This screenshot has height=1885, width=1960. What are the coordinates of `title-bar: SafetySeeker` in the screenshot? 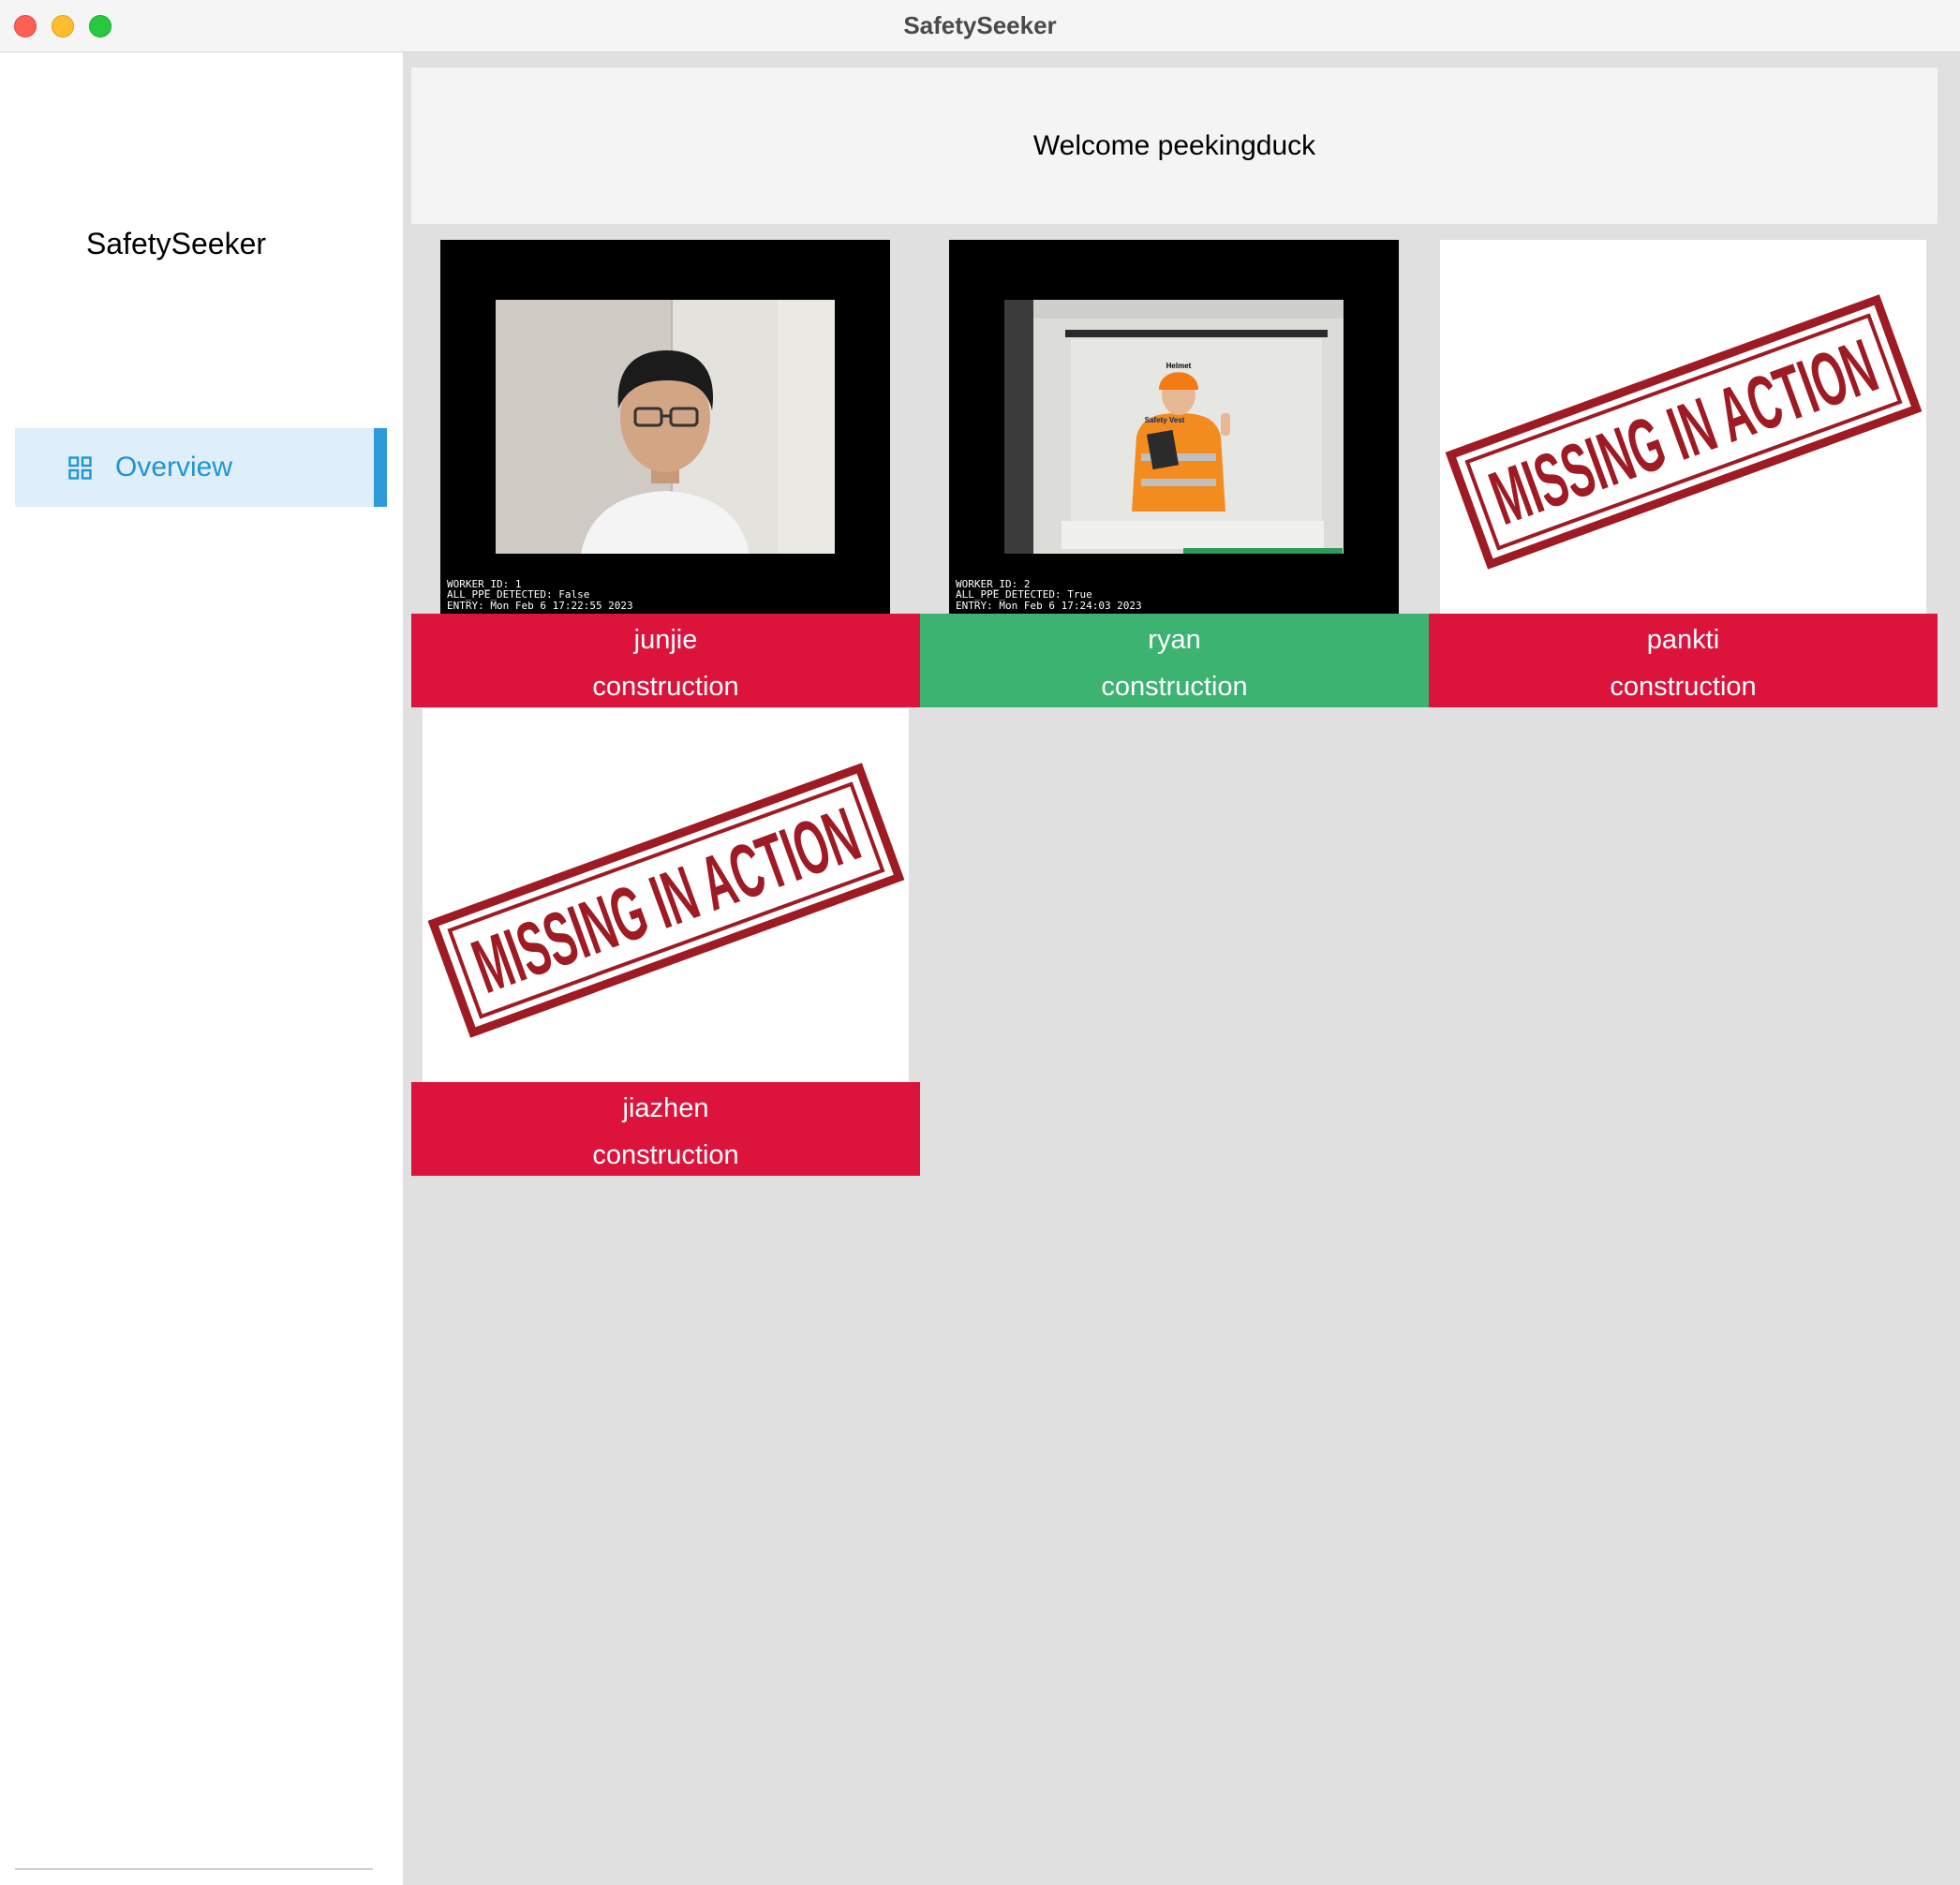 It's located at (980, 26).